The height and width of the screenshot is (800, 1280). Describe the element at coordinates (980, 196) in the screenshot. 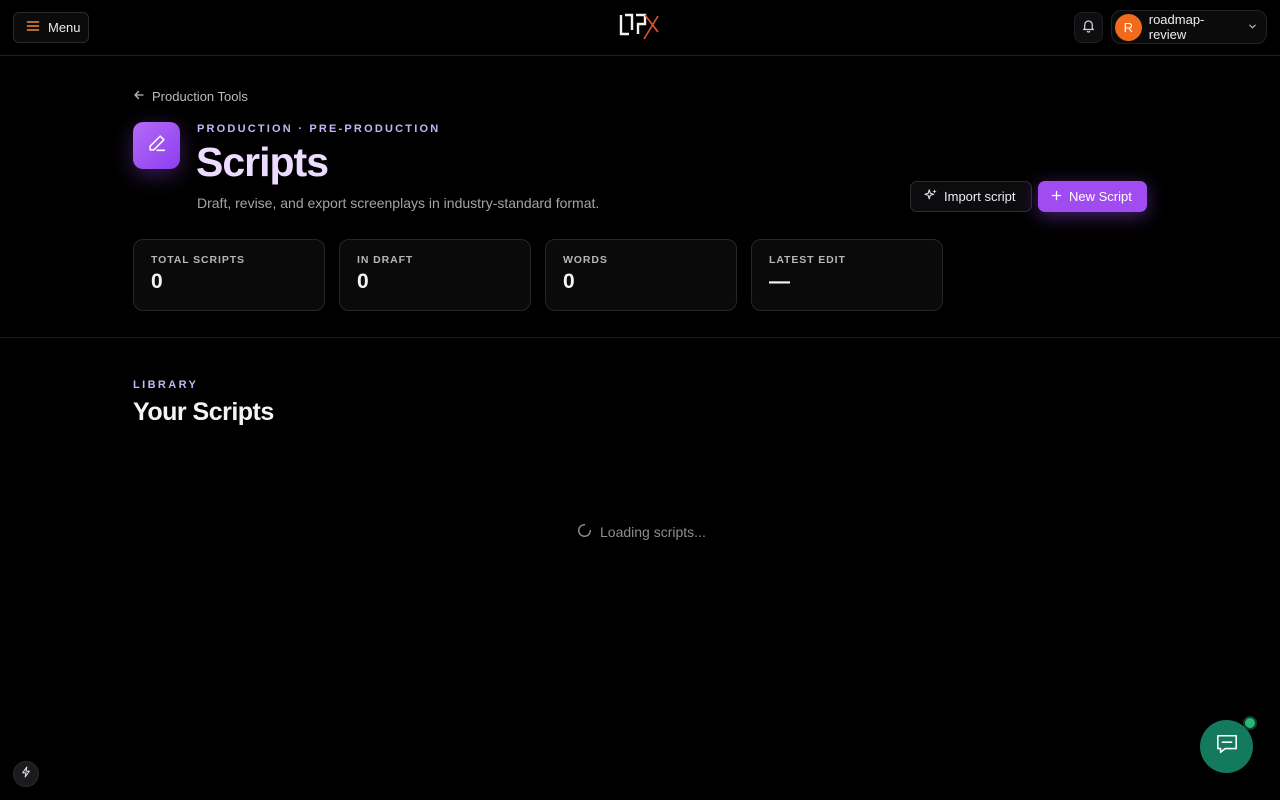

I see `import-script-label: Import script` at that location.